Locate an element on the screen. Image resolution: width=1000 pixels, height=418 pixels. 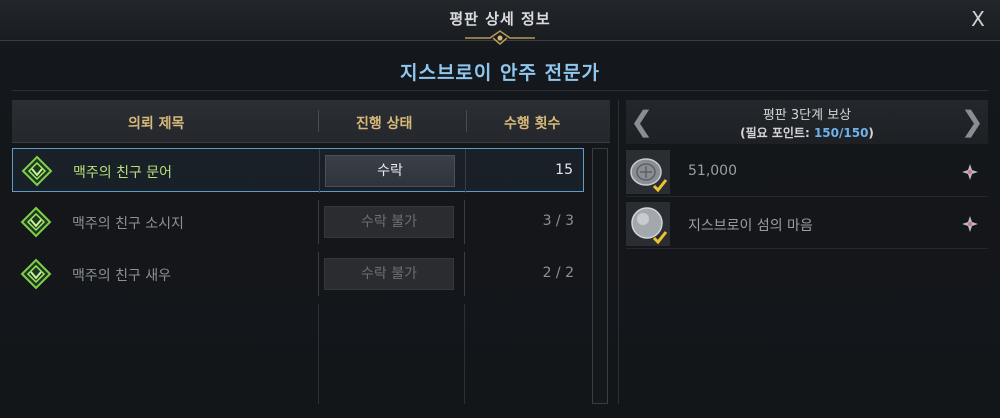
reward-item: 51,000 is located at coordinates (807, 172).